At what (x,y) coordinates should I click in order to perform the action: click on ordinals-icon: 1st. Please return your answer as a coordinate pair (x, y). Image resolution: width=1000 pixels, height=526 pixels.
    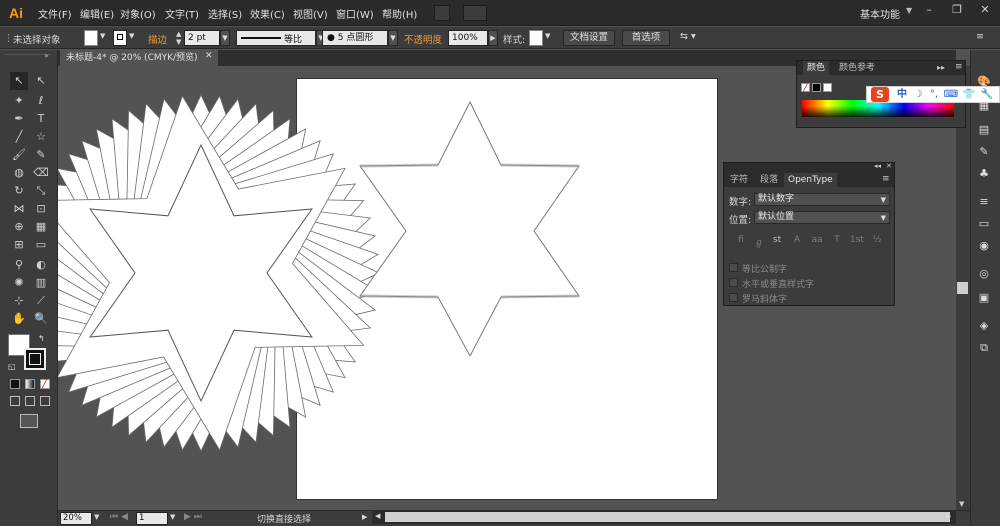
    Looking at the image, I should click on (857, 240).